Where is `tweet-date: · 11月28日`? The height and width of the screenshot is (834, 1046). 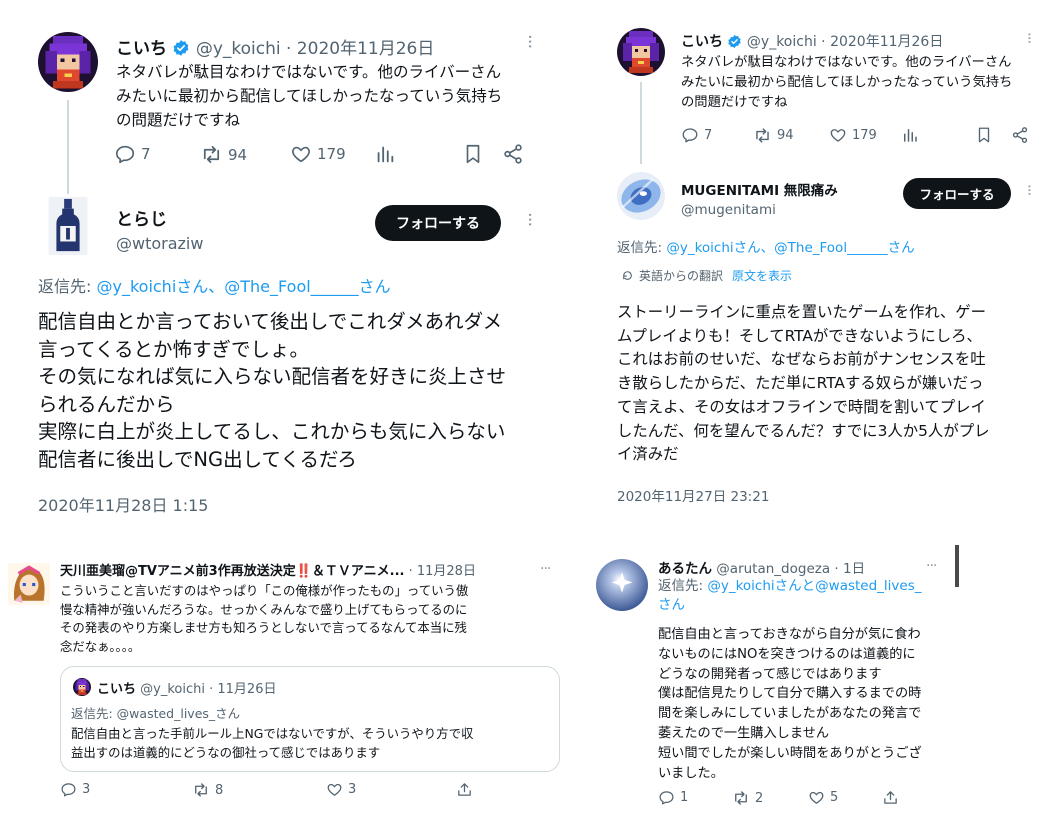 tweet-date: · 11月28日 is located at coordinates (442, 571).